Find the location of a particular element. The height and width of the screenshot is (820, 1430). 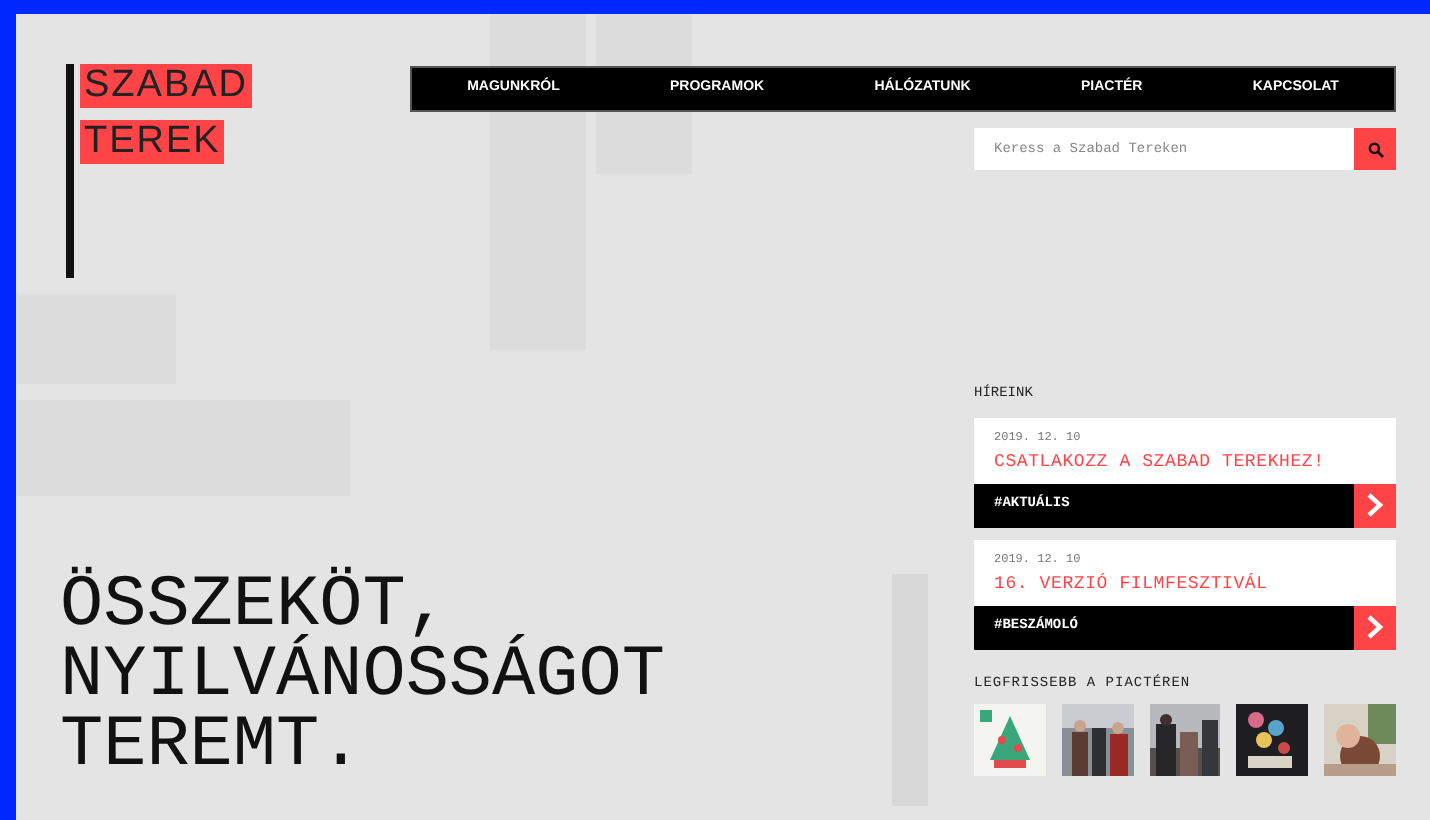

search-button is located at coordinates (1375, 149).